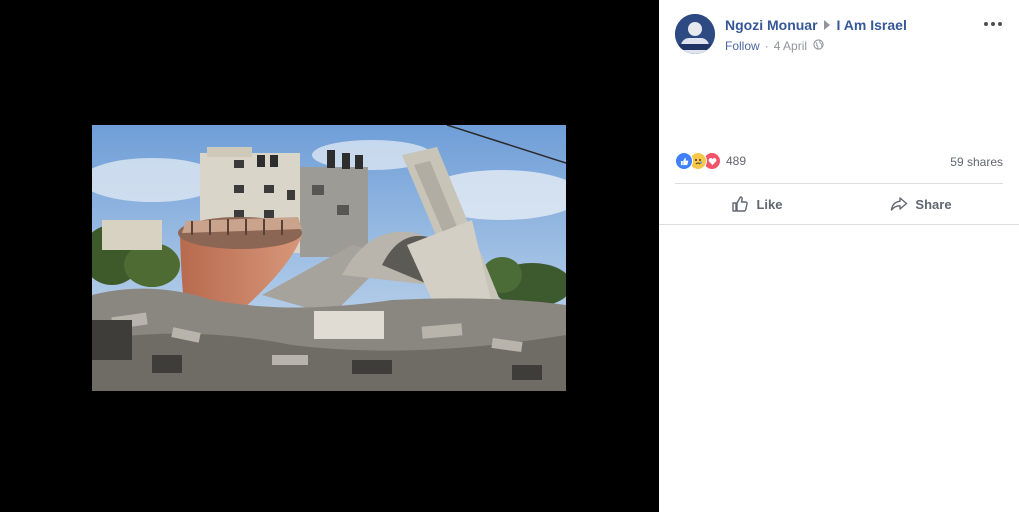  Describe the element at coordinates (993, 24) in the screenshot. I see `more-options-icon` at that location.